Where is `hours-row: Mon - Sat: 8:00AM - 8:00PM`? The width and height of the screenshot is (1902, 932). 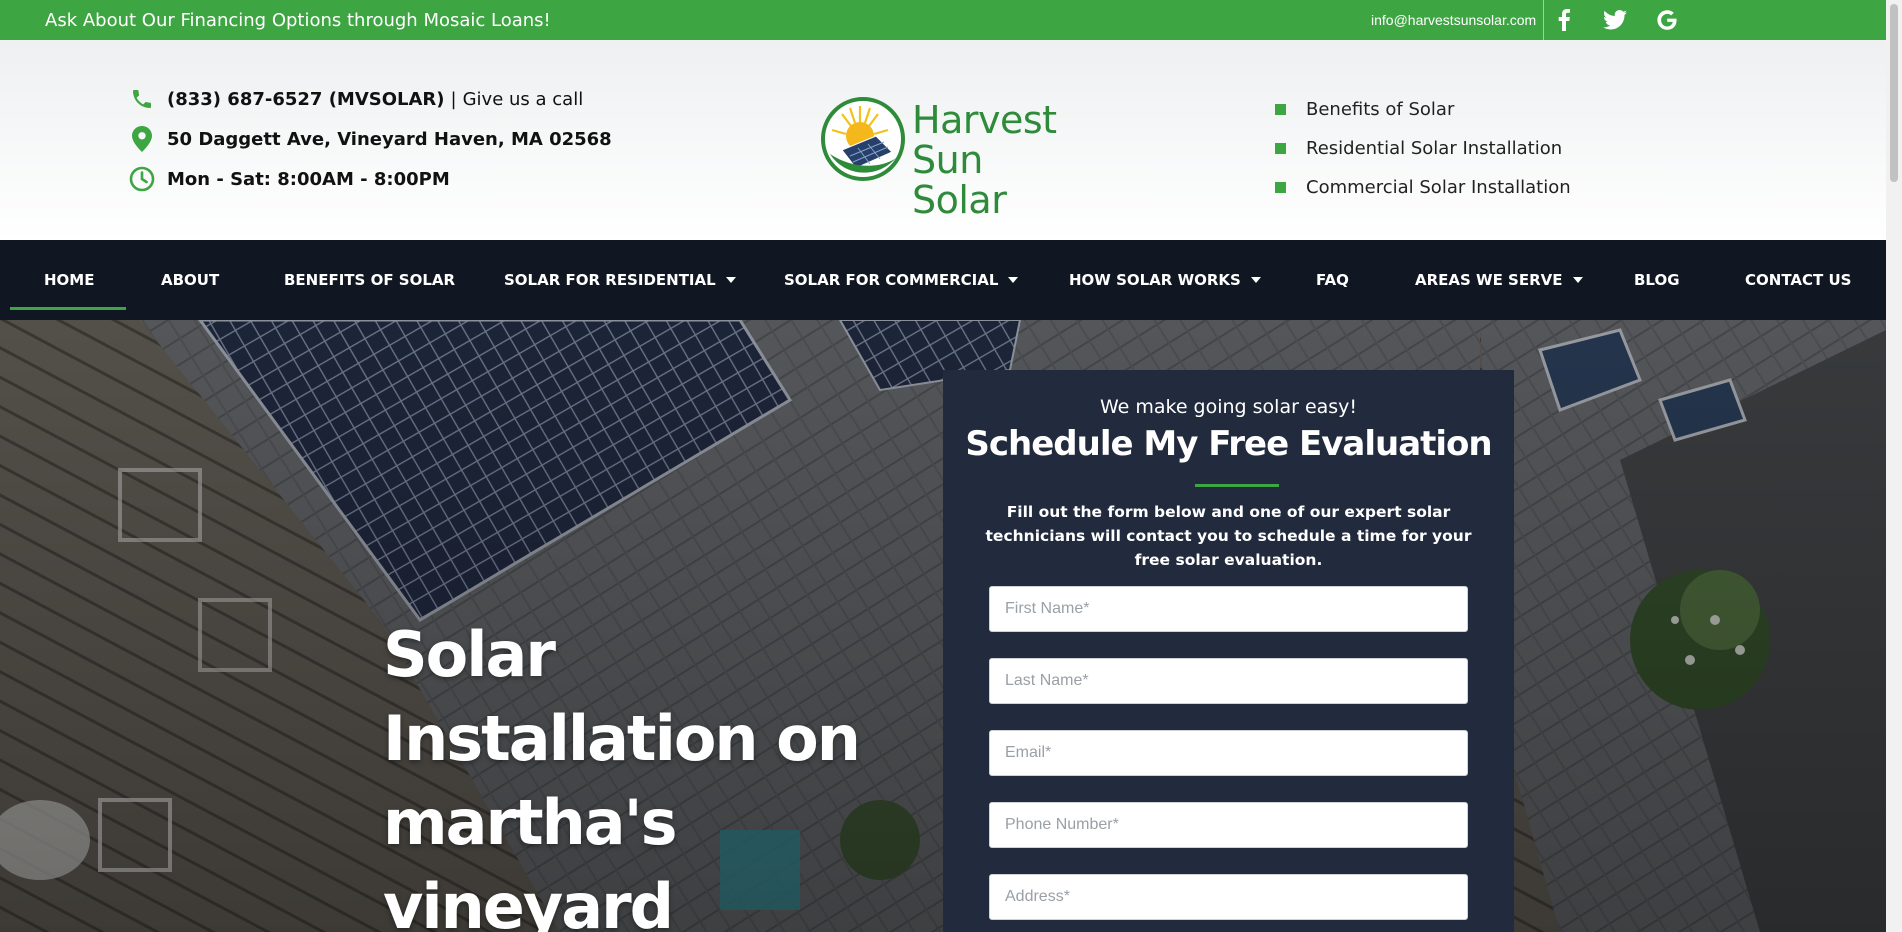
hours-row: Mon - Sat: 8:00AM - 8:00PM is located at coordinates (289, 179).